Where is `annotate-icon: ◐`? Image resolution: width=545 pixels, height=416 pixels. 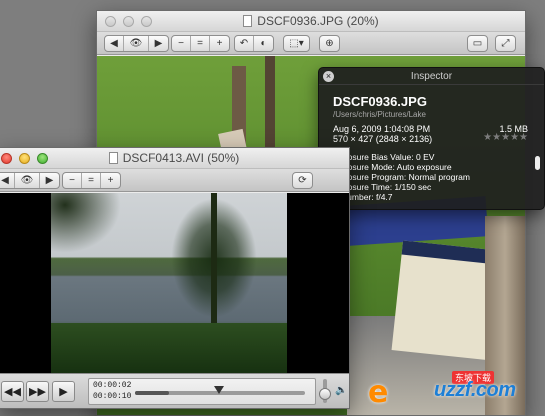
annotate-icon: ◐ is located at coordinates (263, 43).